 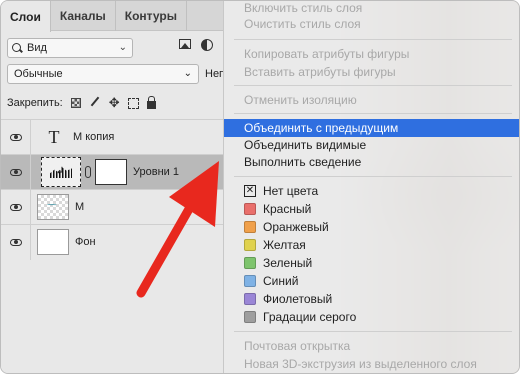 What do you see at coordinates (80, 207) in the screenshot?
I see `layer-name: М` at bounding box center [80, 207].